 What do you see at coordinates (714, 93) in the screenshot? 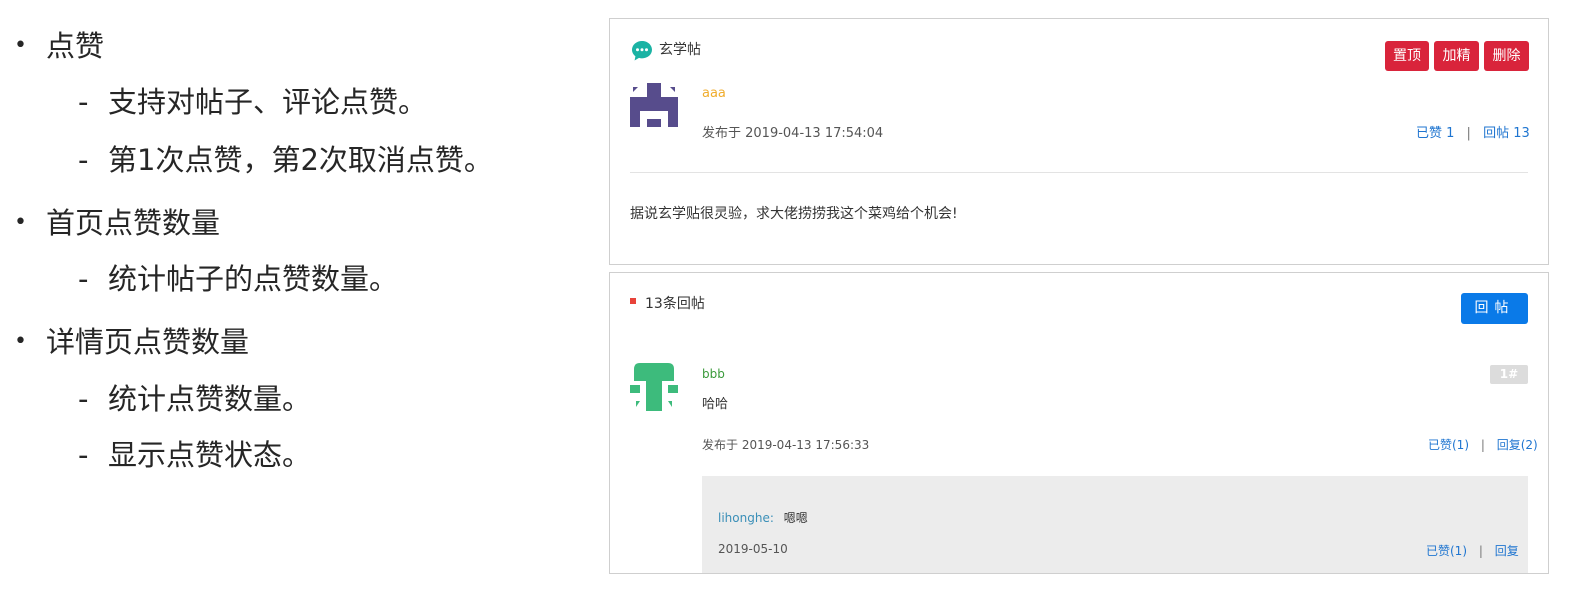
I see `post-author: aaa` at bounding box center [714, 93].